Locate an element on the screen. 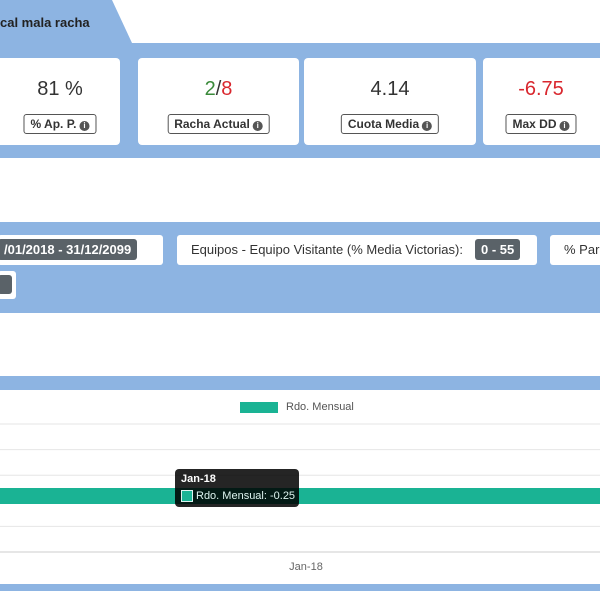 The image size is (600, 600). stat-label-current-streak: Racha Actual i is located at coordinates (218, 124).